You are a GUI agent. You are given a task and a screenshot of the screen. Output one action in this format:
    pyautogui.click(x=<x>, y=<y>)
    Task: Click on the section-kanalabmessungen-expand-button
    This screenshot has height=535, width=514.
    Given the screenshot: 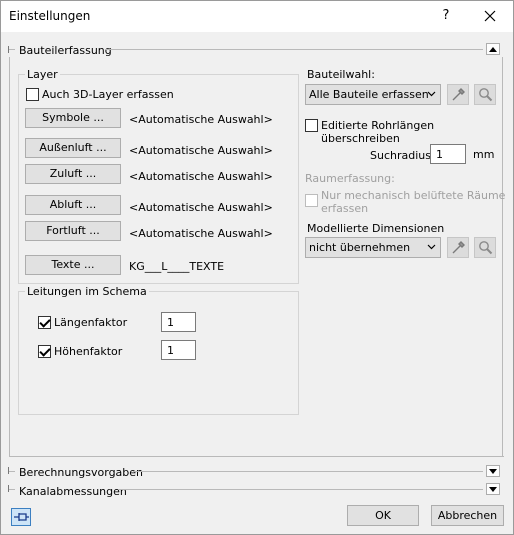 What is the action you would take?
    pyautogui.click(x=493, y=489)
    